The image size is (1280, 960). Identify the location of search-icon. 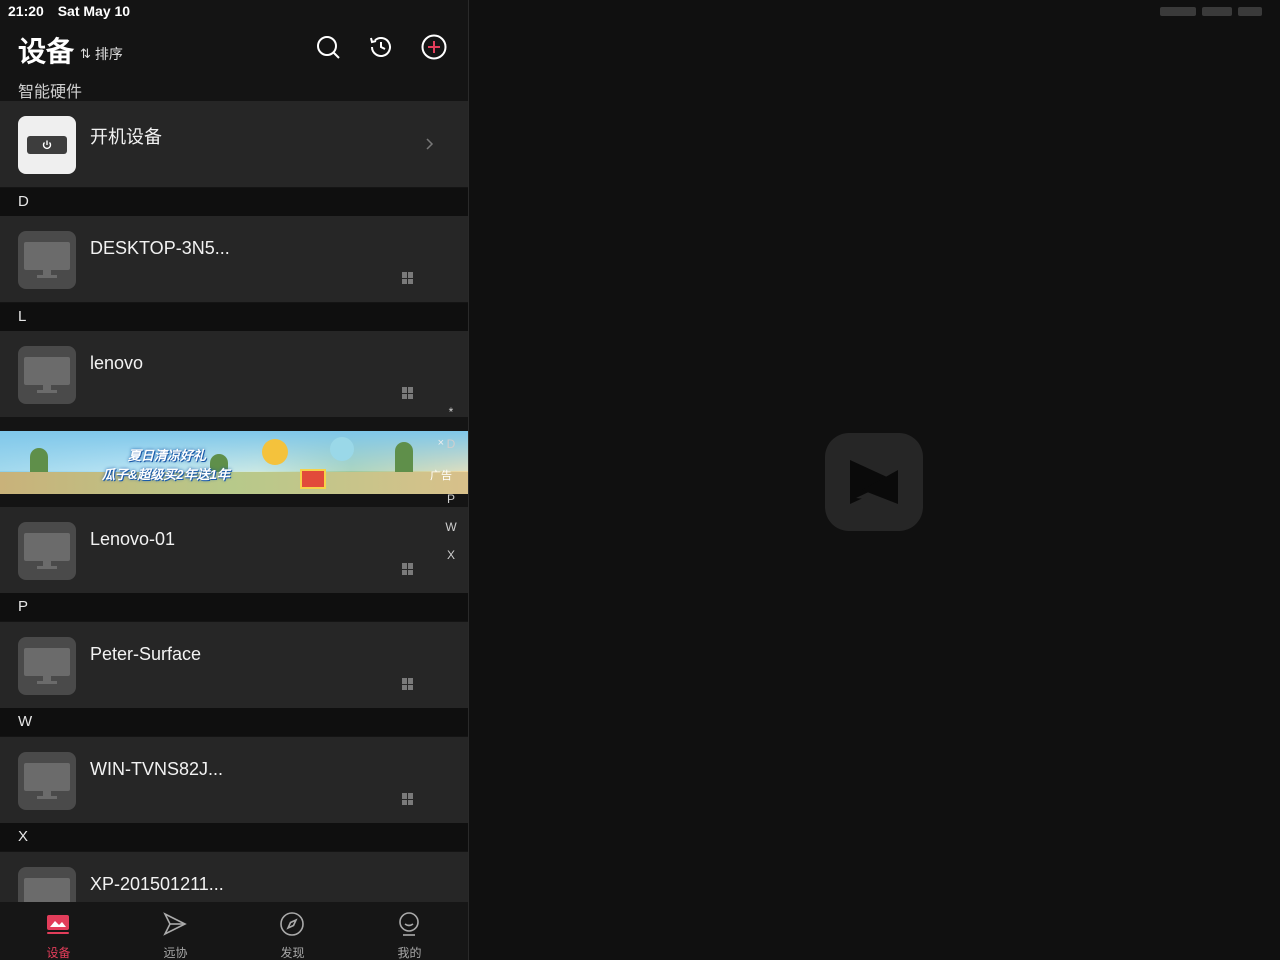
(328, 47).